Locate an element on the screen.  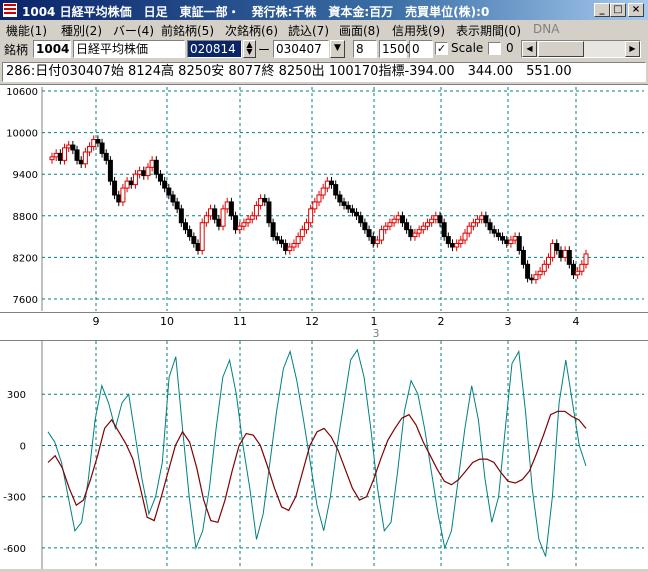
param-field-1: 8 is located at coordinates (365, 49).